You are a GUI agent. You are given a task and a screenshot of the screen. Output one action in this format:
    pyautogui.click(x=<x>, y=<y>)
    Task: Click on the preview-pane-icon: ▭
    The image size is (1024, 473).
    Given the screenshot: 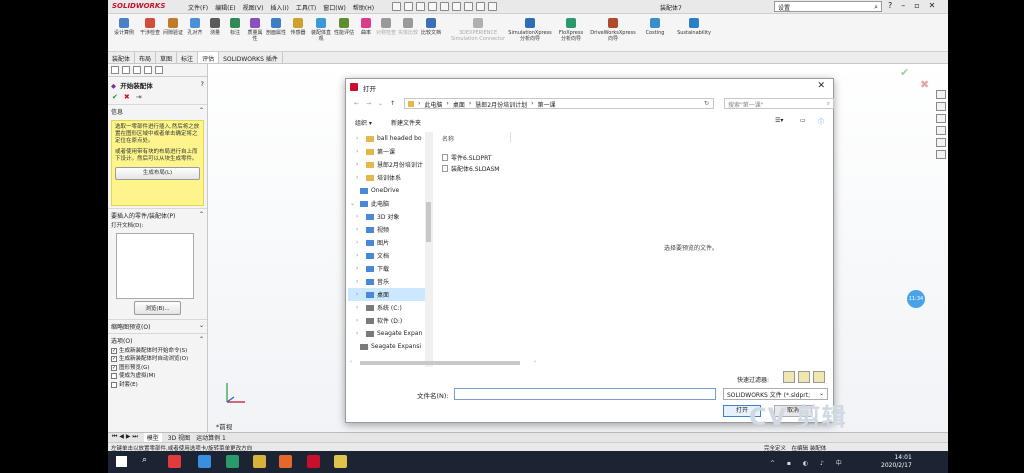 What is the action you would take?
    pyautogui.click(x=803, y=120)
    